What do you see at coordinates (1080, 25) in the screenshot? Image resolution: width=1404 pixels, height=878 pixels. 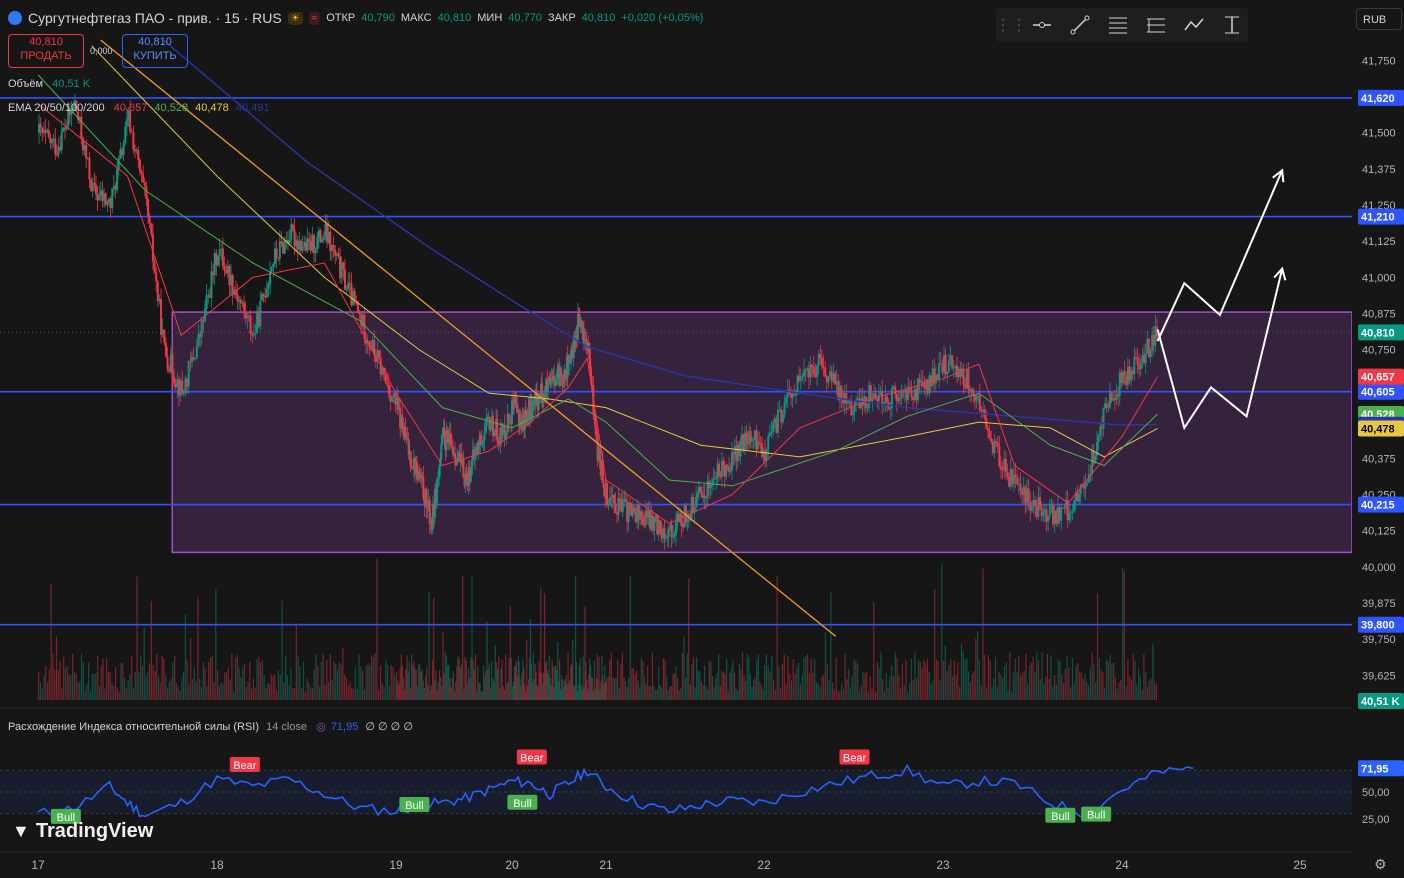 I see `trend-line-icon` at bounding box center [1080, 25].